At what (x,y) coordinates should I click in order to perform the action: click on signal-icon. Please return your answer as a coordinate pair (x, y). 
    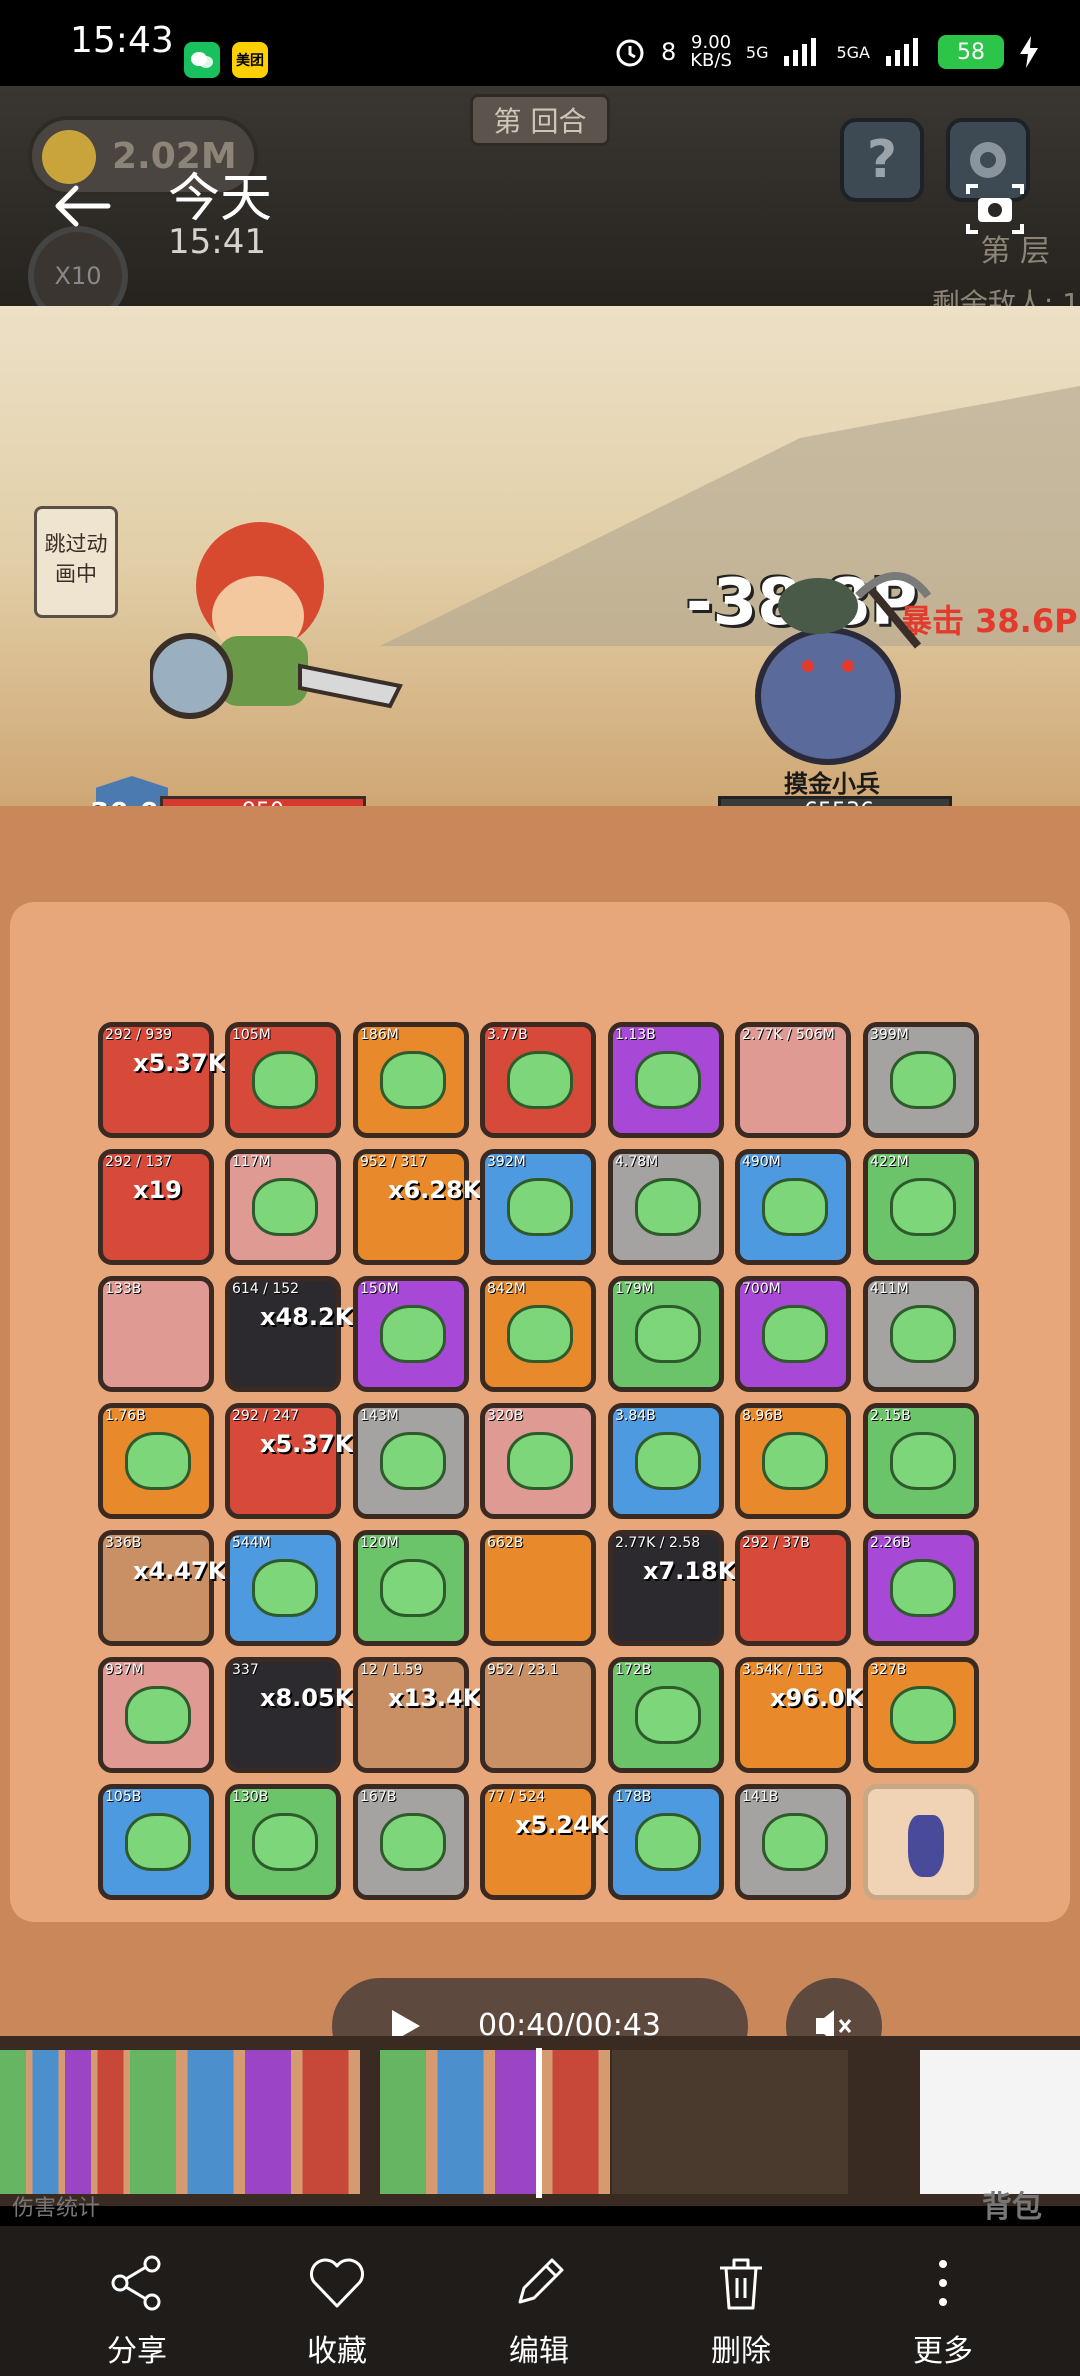
    Looking at the image, I should click on (800, 52).